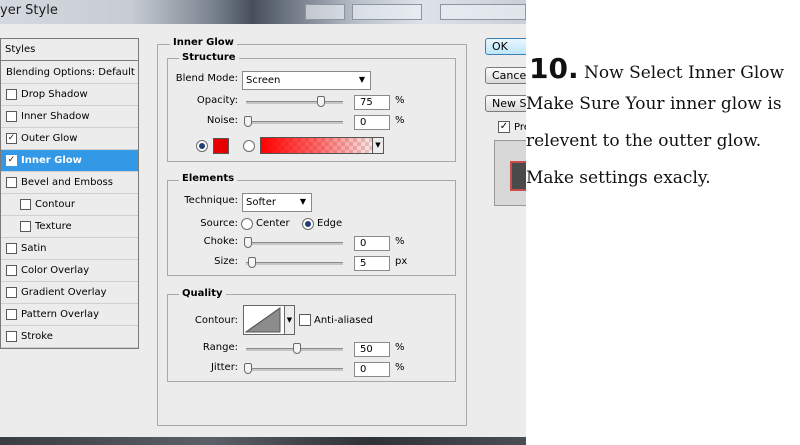 This screenshot has width=800, height=445. What do you see at coordinates (372, 369) in the screenshot?
I see `jitter-input: 0` at bounding box center [372, 369].